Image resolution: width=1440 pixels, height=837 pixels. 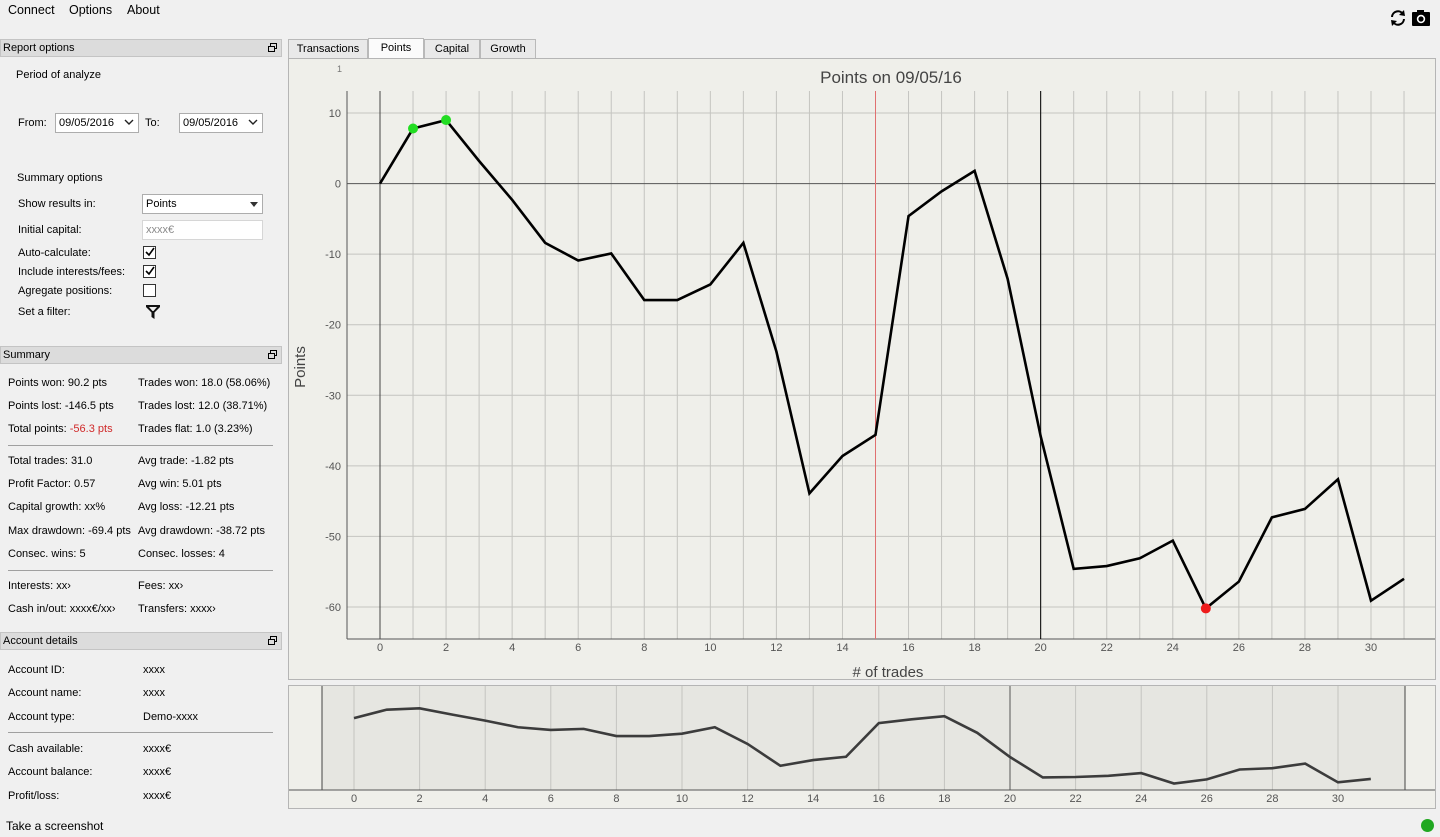 What do you see at coordinates (1421, 18) in the screenshot?
I see `camera-icon` at bounding box center [1421, 18].